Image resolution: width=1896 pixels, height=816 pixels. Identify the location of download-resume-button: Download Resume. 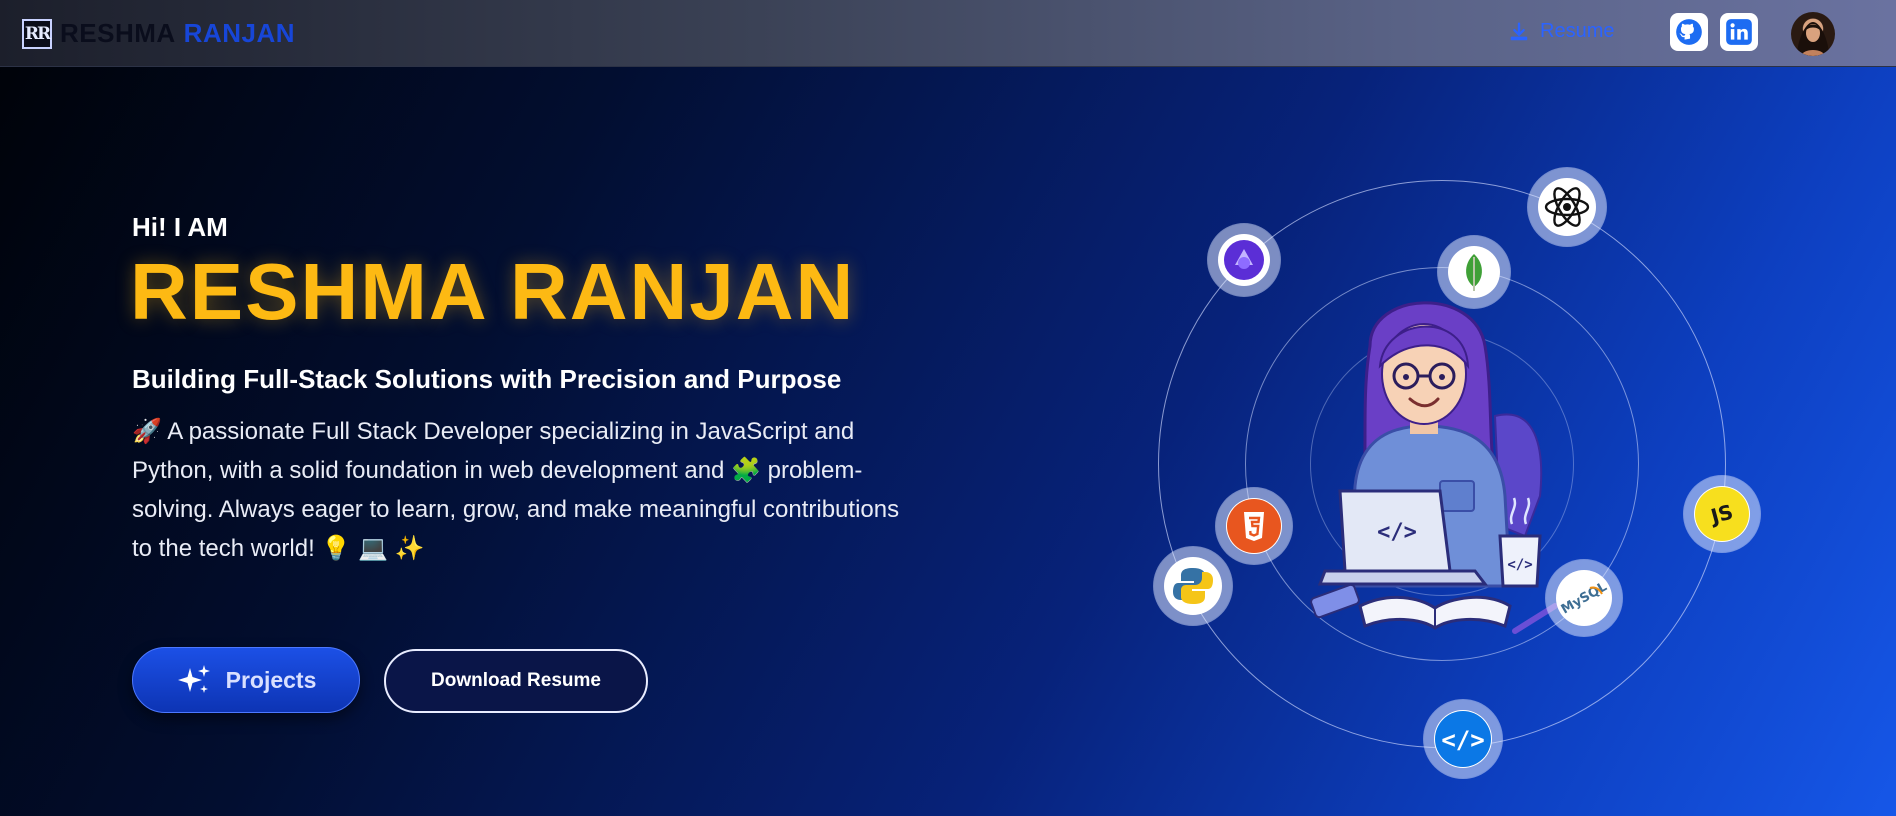
(516, 681).